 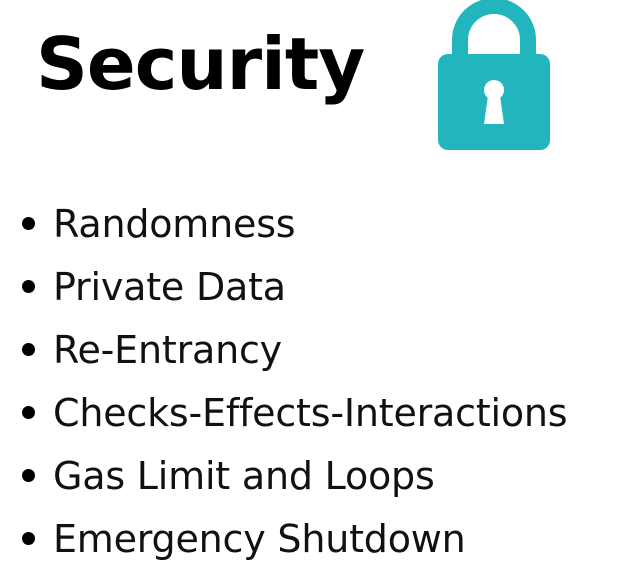 What do you see at coordinates (244, 475) in the screenshot?
I see `list-item-label: Gas Limit and Loops` at bounding box center [244, 475].